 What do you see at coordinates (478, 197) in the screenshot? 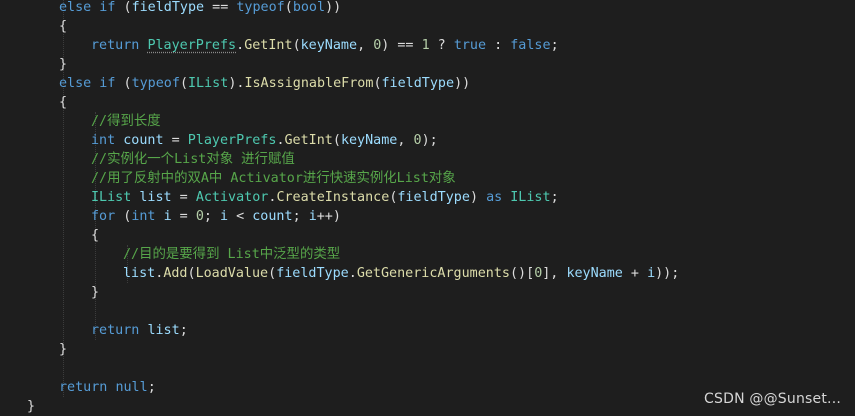
I see `code-token: )` at bounding box center [478, 197].